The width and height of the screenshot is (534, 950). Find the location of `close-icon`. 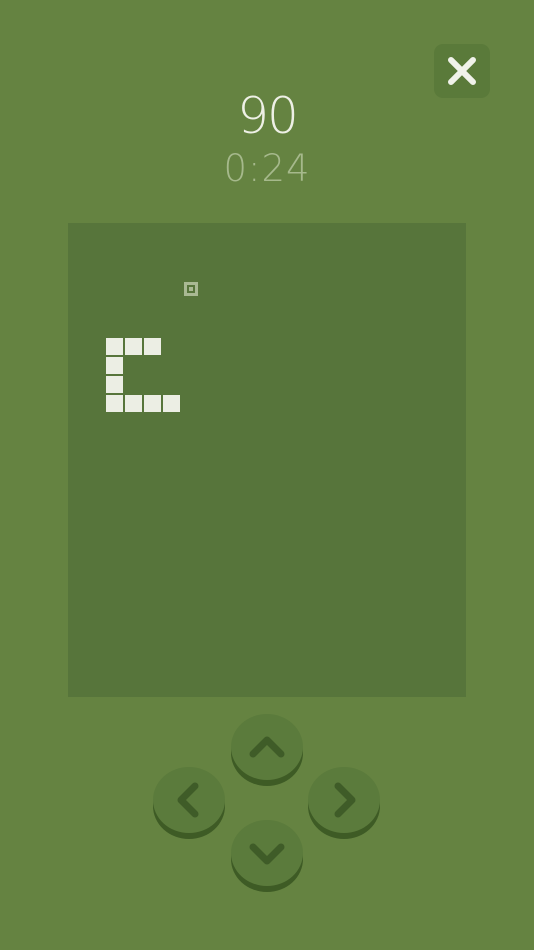

close-icon is located at coordinates (462, 71).